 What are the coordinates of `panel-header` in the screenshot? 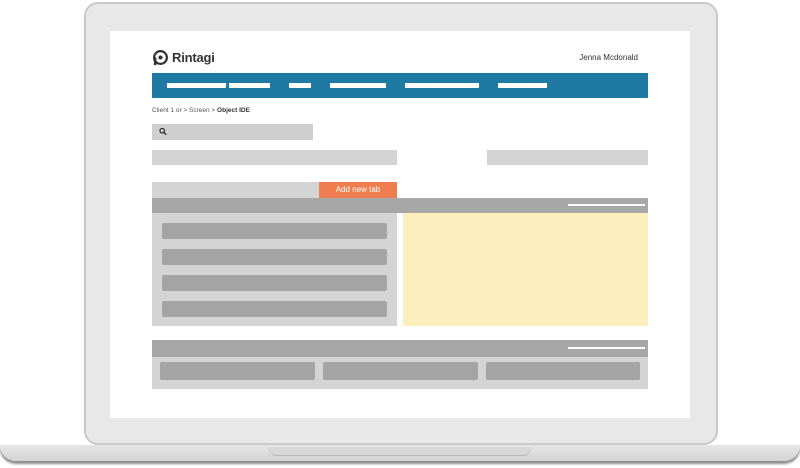 It's located at (400, 205).